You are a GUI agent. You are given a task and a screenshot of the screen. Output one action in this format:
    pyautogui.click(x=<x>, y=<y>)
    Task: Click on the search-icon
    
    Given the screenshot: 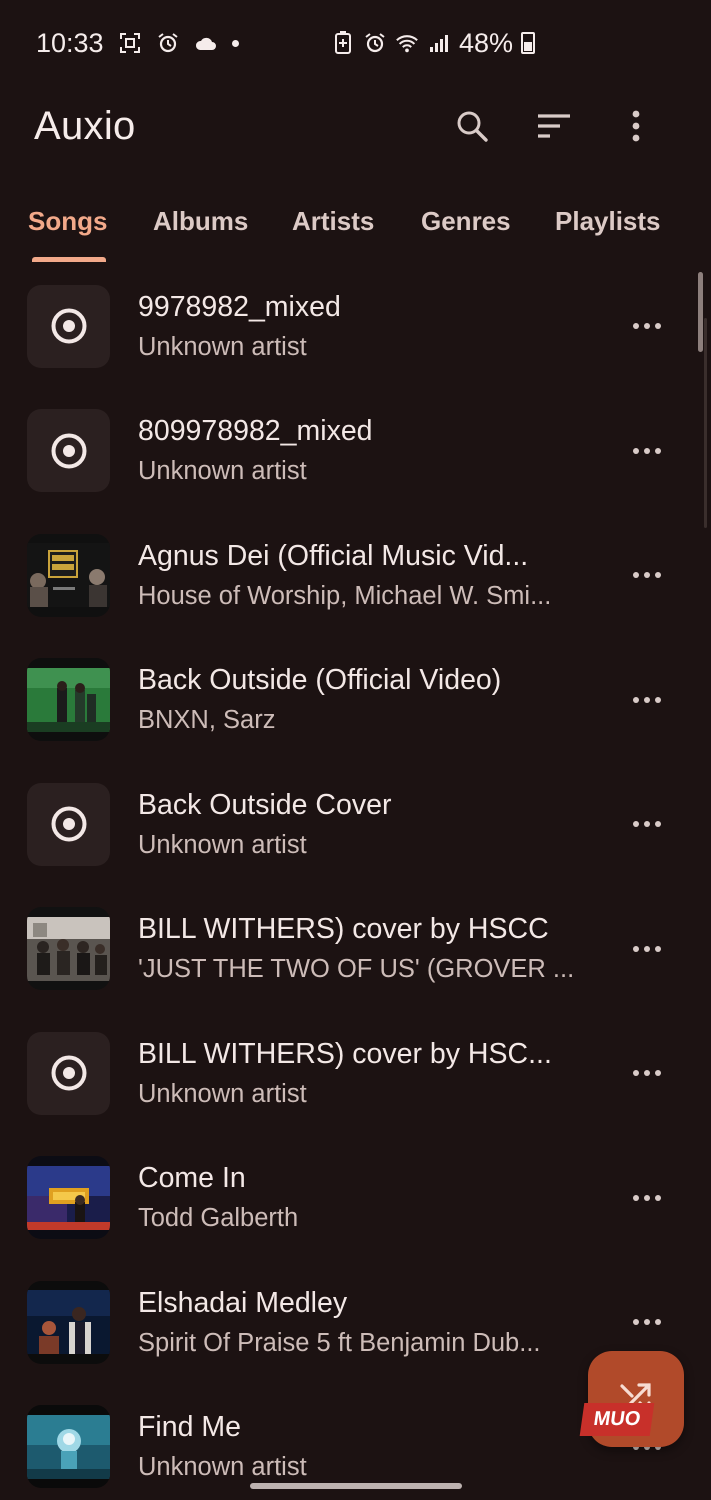 What is the action you would take?
    pyautogui.click(x=472, y=126)
    